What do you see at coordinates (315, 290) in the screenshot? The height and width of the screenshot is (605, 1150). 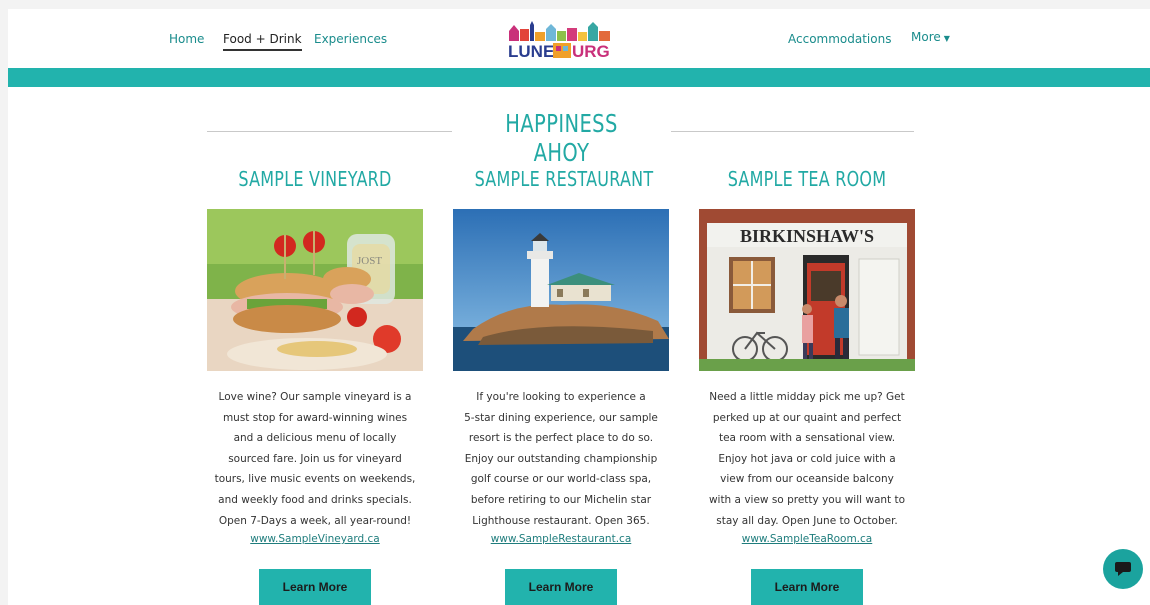 I see `vineyard-photo: JOST` at bounding box center [315, 290].